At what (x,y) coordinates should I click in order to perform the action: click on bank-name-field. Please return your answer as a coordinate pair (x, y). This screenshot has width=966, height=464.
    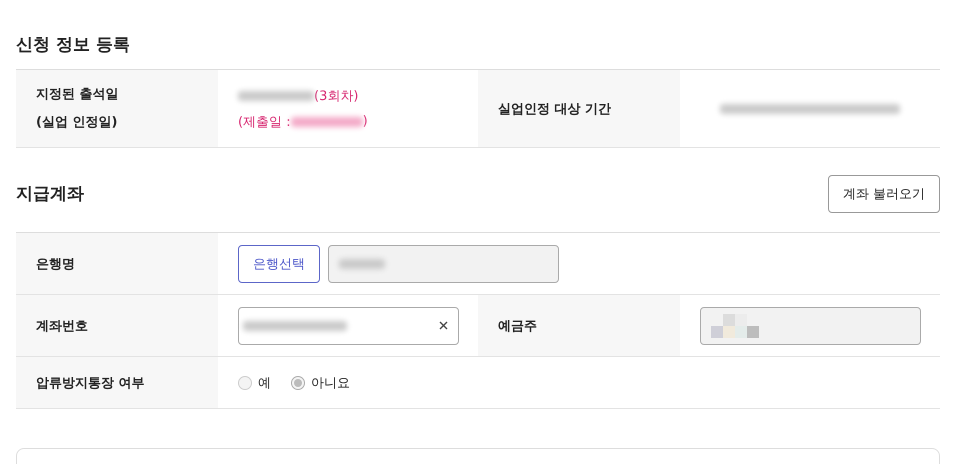
    Looking at the image, I should click on (443, 263).